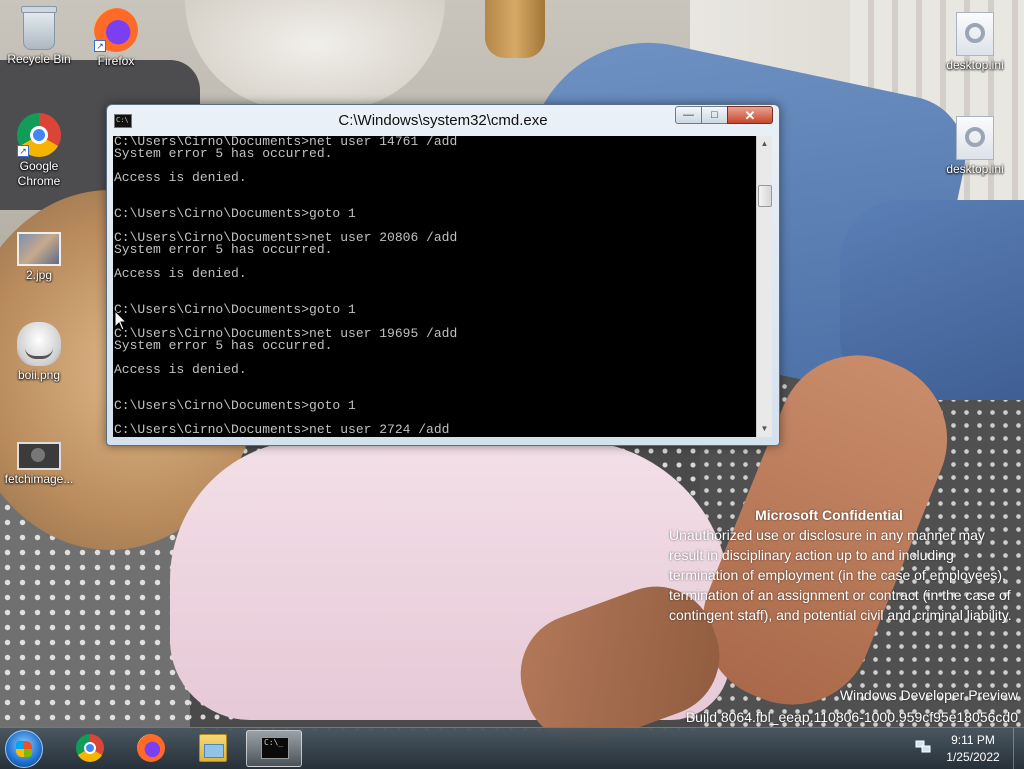 This screenshot has width=1024, height=769. Describe the element at coordinates (764, 144) in the screenshot. I see `scroll-up-arrow-icon: ▲` at that location.